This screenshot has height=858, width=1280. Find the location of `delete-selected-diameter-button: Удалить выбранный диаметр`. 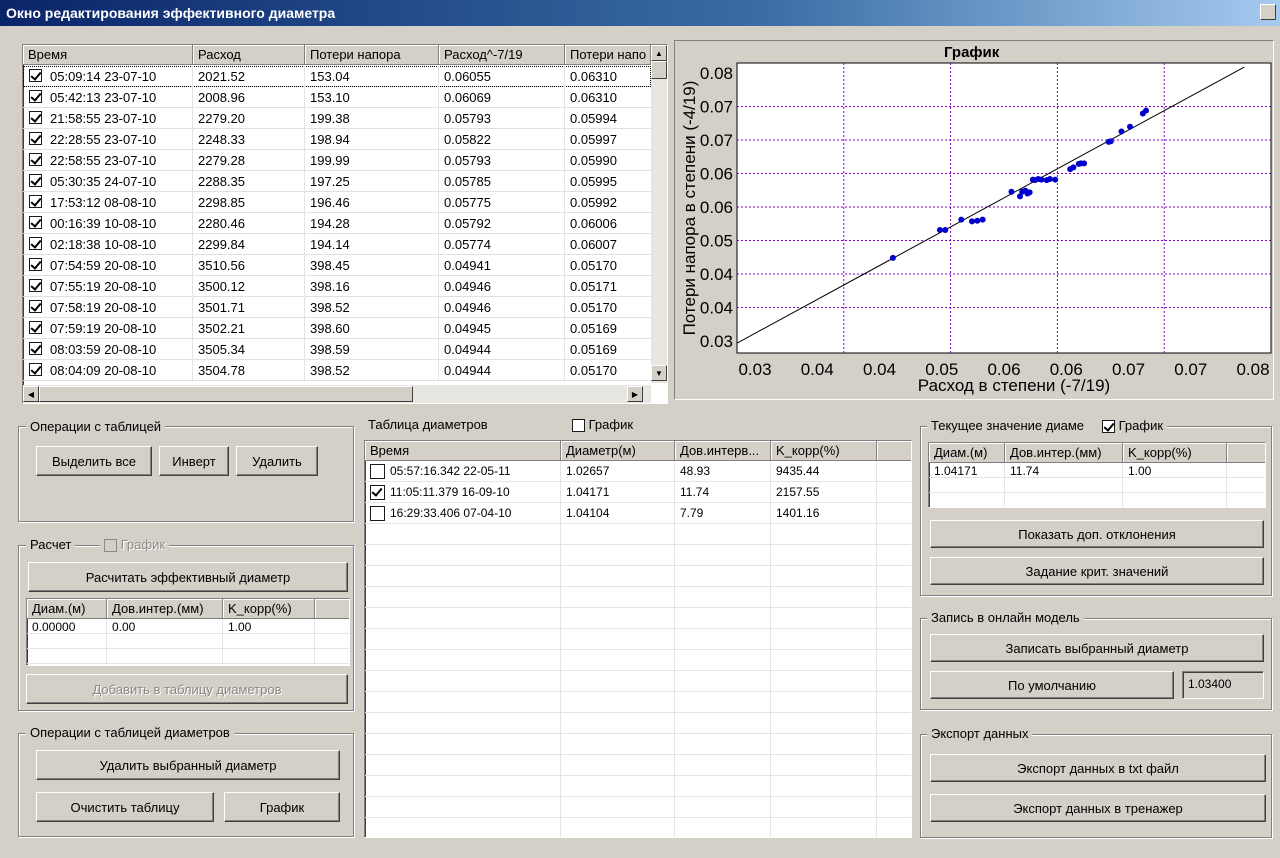

delete-selected-diameter-button: Удалить выбранный диаметр is located at coordinates (188, 765).